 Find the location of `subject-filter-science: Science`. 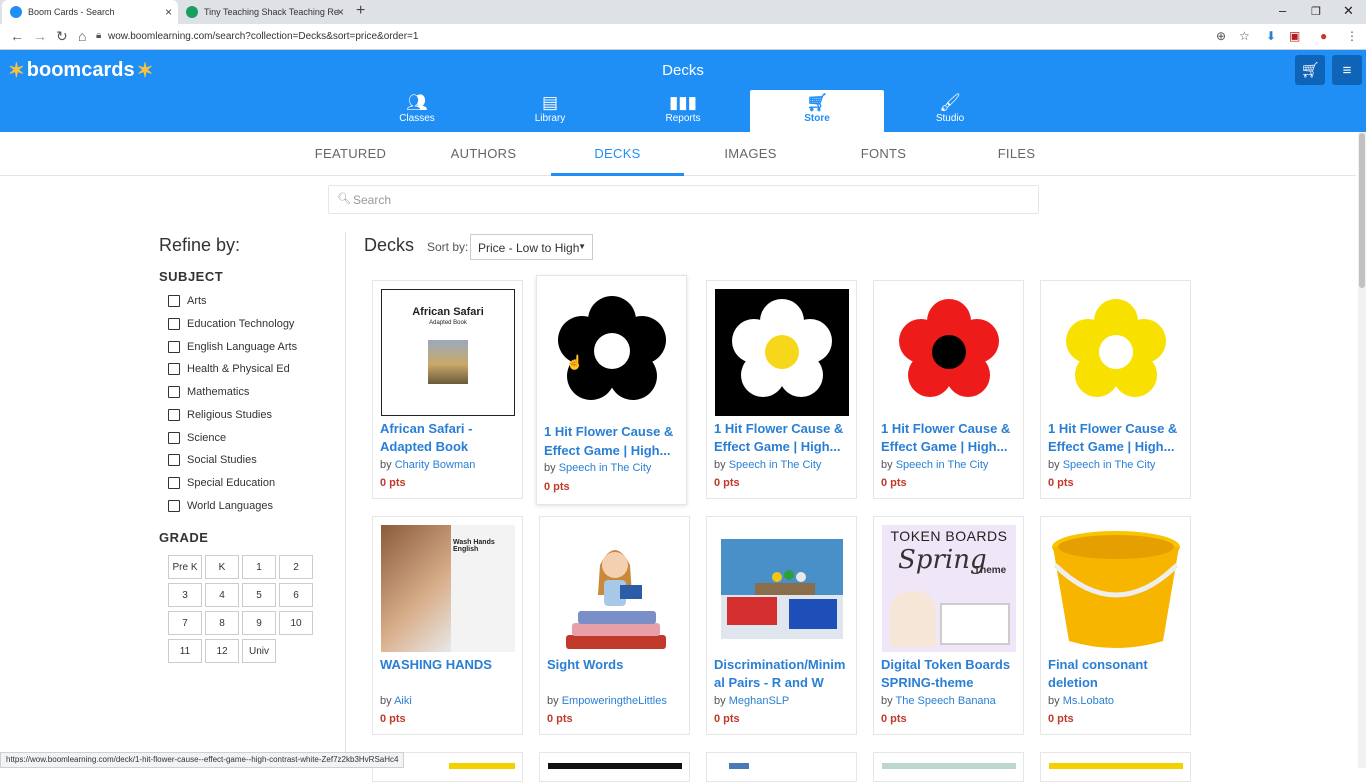

subject-filter-science: Science is located at coordinates (197, 438).